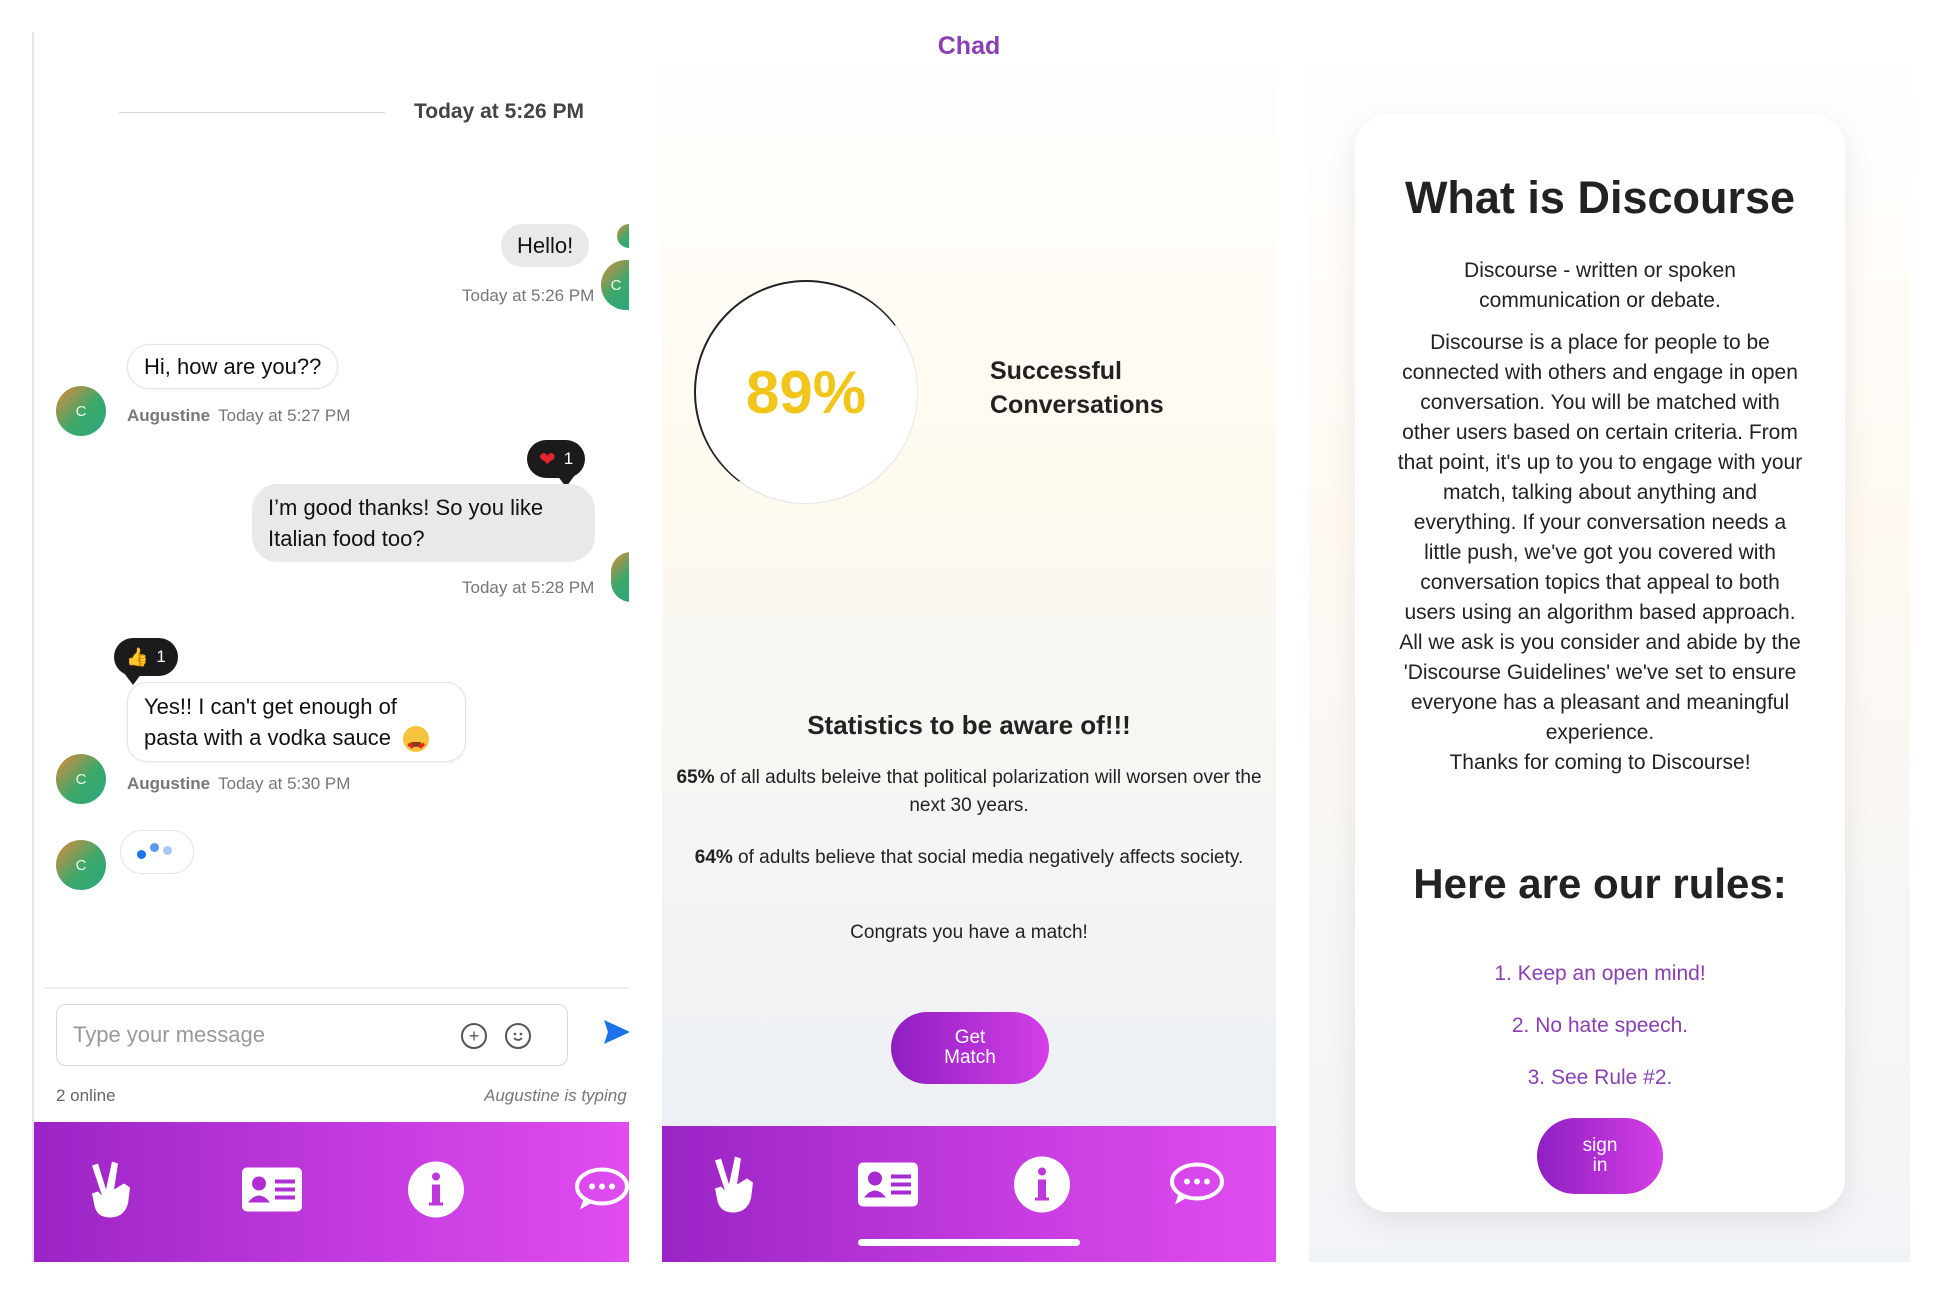  What do you see at coordinates (499, 111) in the screenshot?
I see `date-separator: Today at 5:26 PM` at bounding box center [499, 111].